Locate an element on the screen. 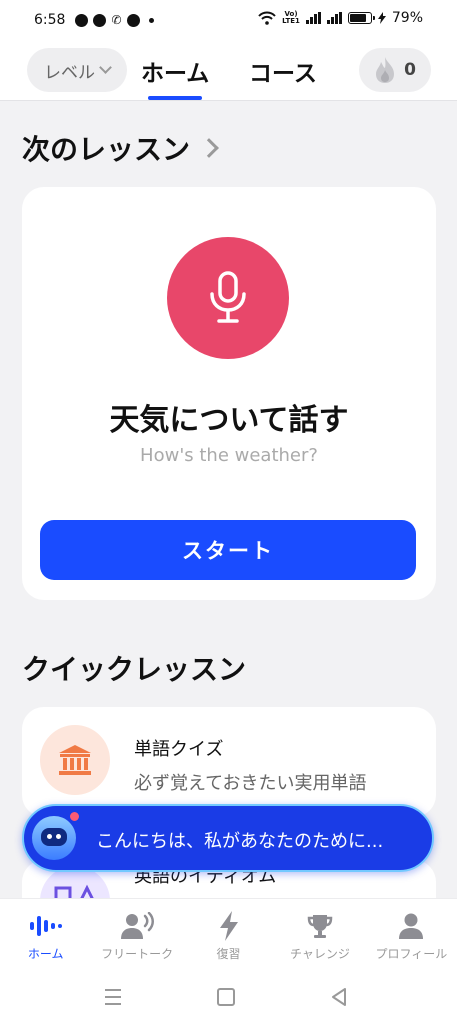 Image resolution: width=457 pixels, height=1024 pixels. lesson-title: 天気について話す is located at coordinates (229, 420).